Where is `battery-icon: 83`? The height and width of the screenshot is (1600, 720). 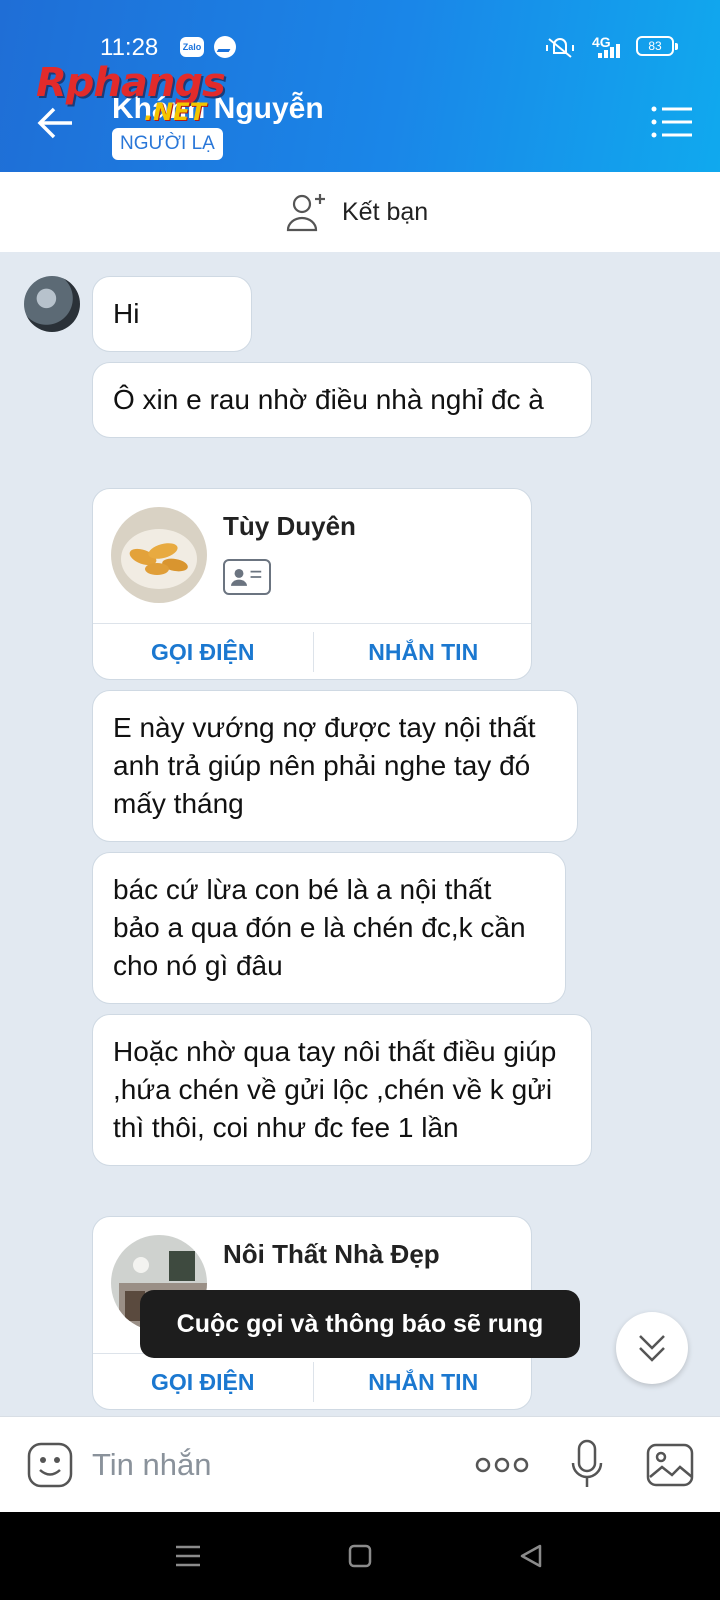 battery-icon: 83 is located at coordinates (657, 46).